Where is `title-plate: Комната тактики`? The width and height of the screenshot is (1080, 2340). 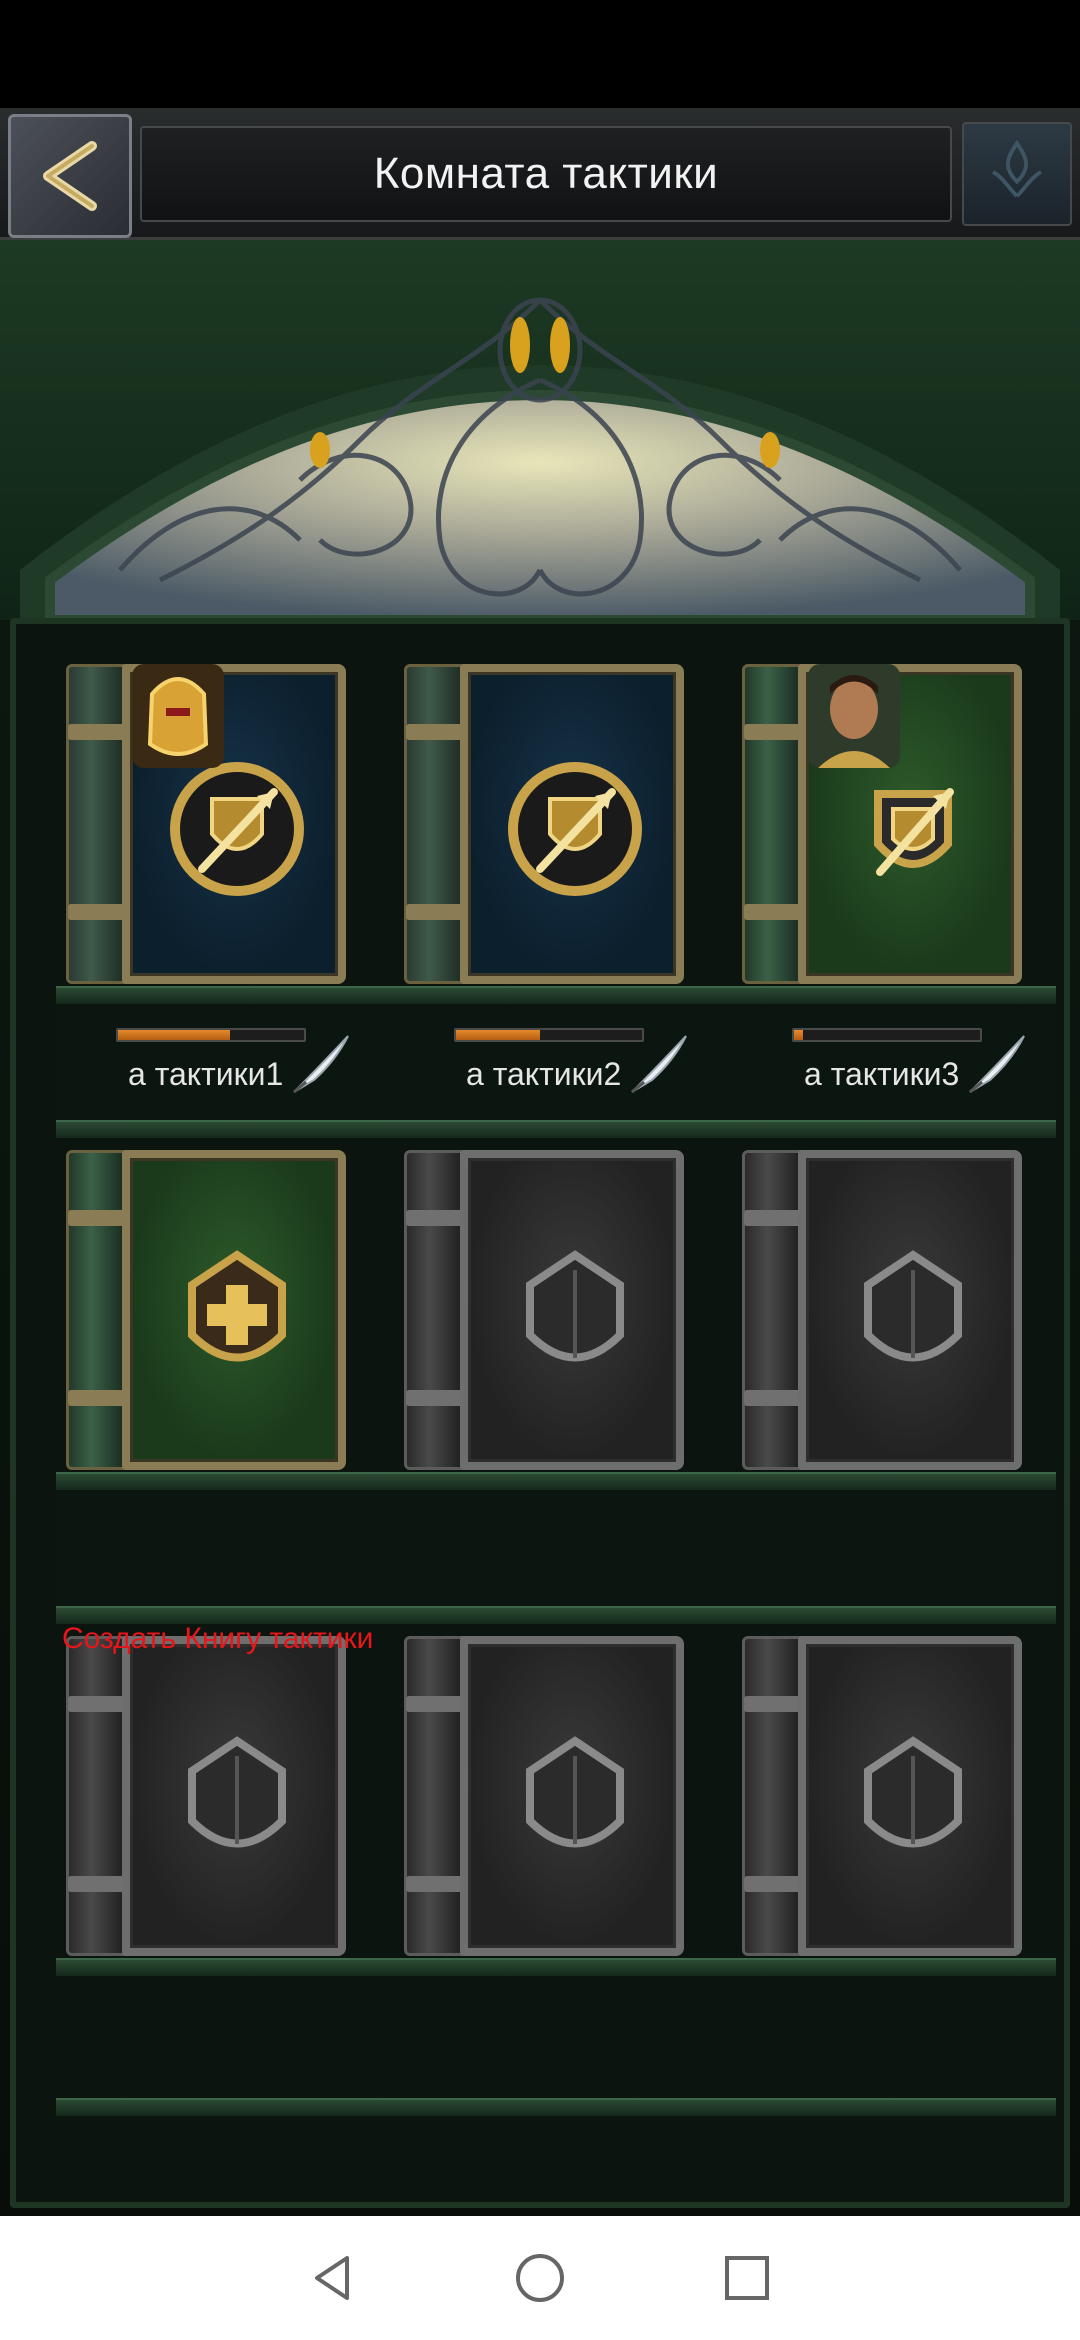 title-plate: Комната тактики is located at coordinates (546, 174).